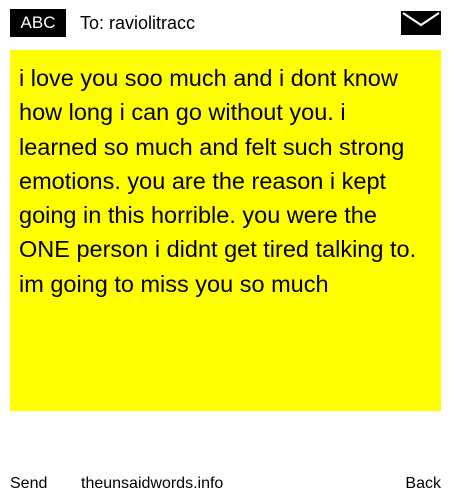 The image size is (450, 500). Describe the element at coordinates (152, 484) in the screenshot. I see `site-link: theunsaidwords.info` at that location.